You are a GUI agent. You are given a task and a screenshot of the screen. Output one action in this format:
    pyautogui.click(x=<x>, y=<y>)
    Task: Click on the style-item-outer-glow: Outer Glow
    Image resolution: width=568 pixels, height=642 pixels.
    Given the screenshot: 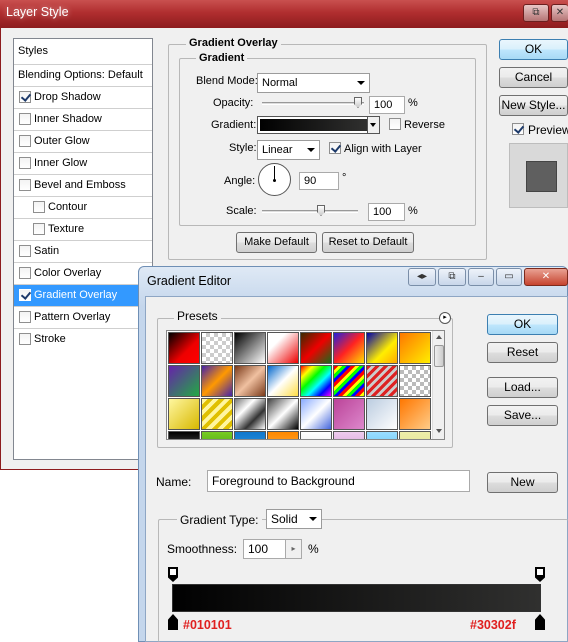 What is the action you would take?
    pyautogui.click(x=83, y=142)
    